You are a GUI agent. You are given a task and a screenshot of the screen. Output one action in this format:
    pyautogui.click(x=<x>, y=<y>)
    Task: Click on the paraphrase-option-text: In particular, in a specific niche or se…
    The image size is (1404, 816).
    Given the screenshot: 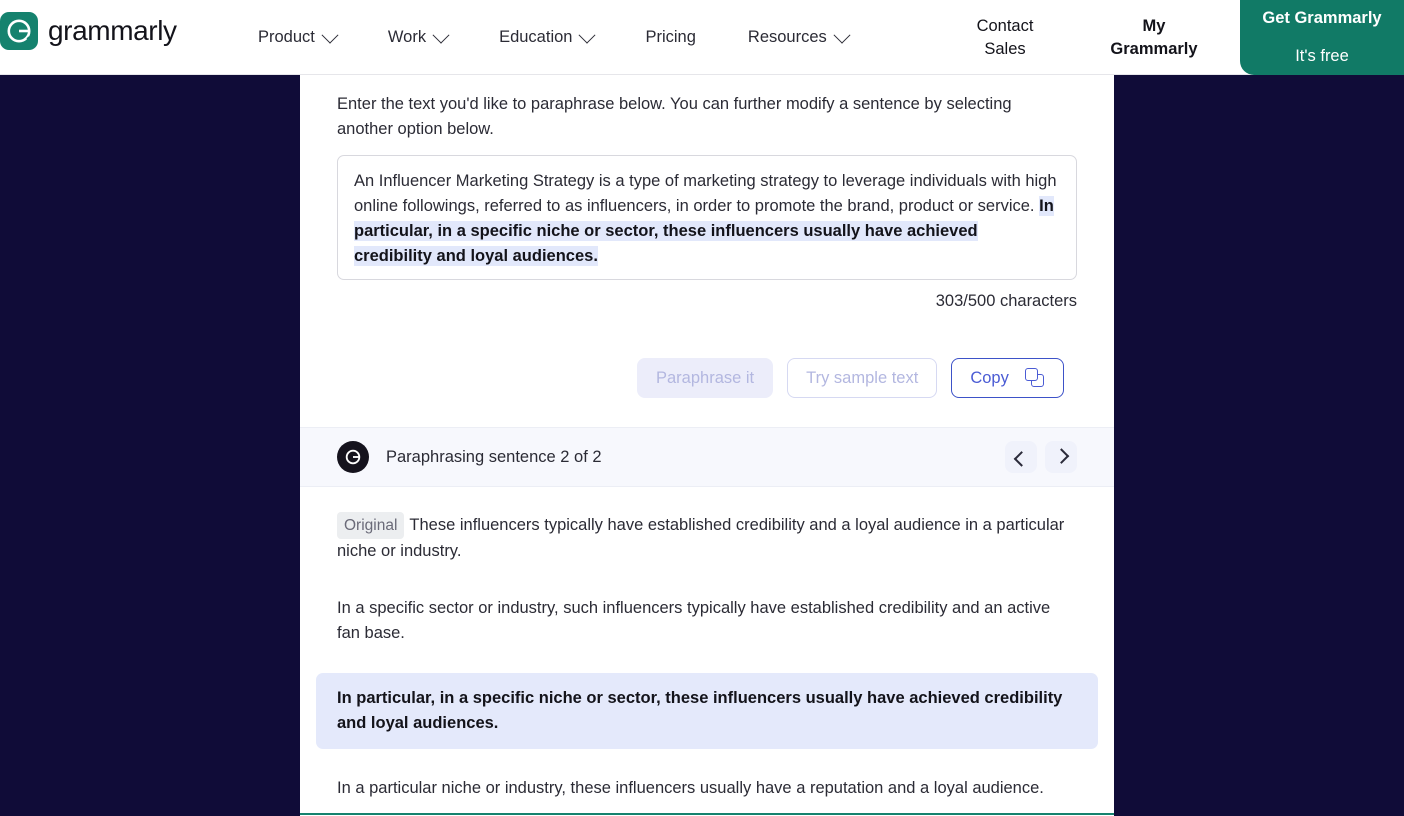 What is the action you would take?
    pyautogui.click(x=700, y=710)
    